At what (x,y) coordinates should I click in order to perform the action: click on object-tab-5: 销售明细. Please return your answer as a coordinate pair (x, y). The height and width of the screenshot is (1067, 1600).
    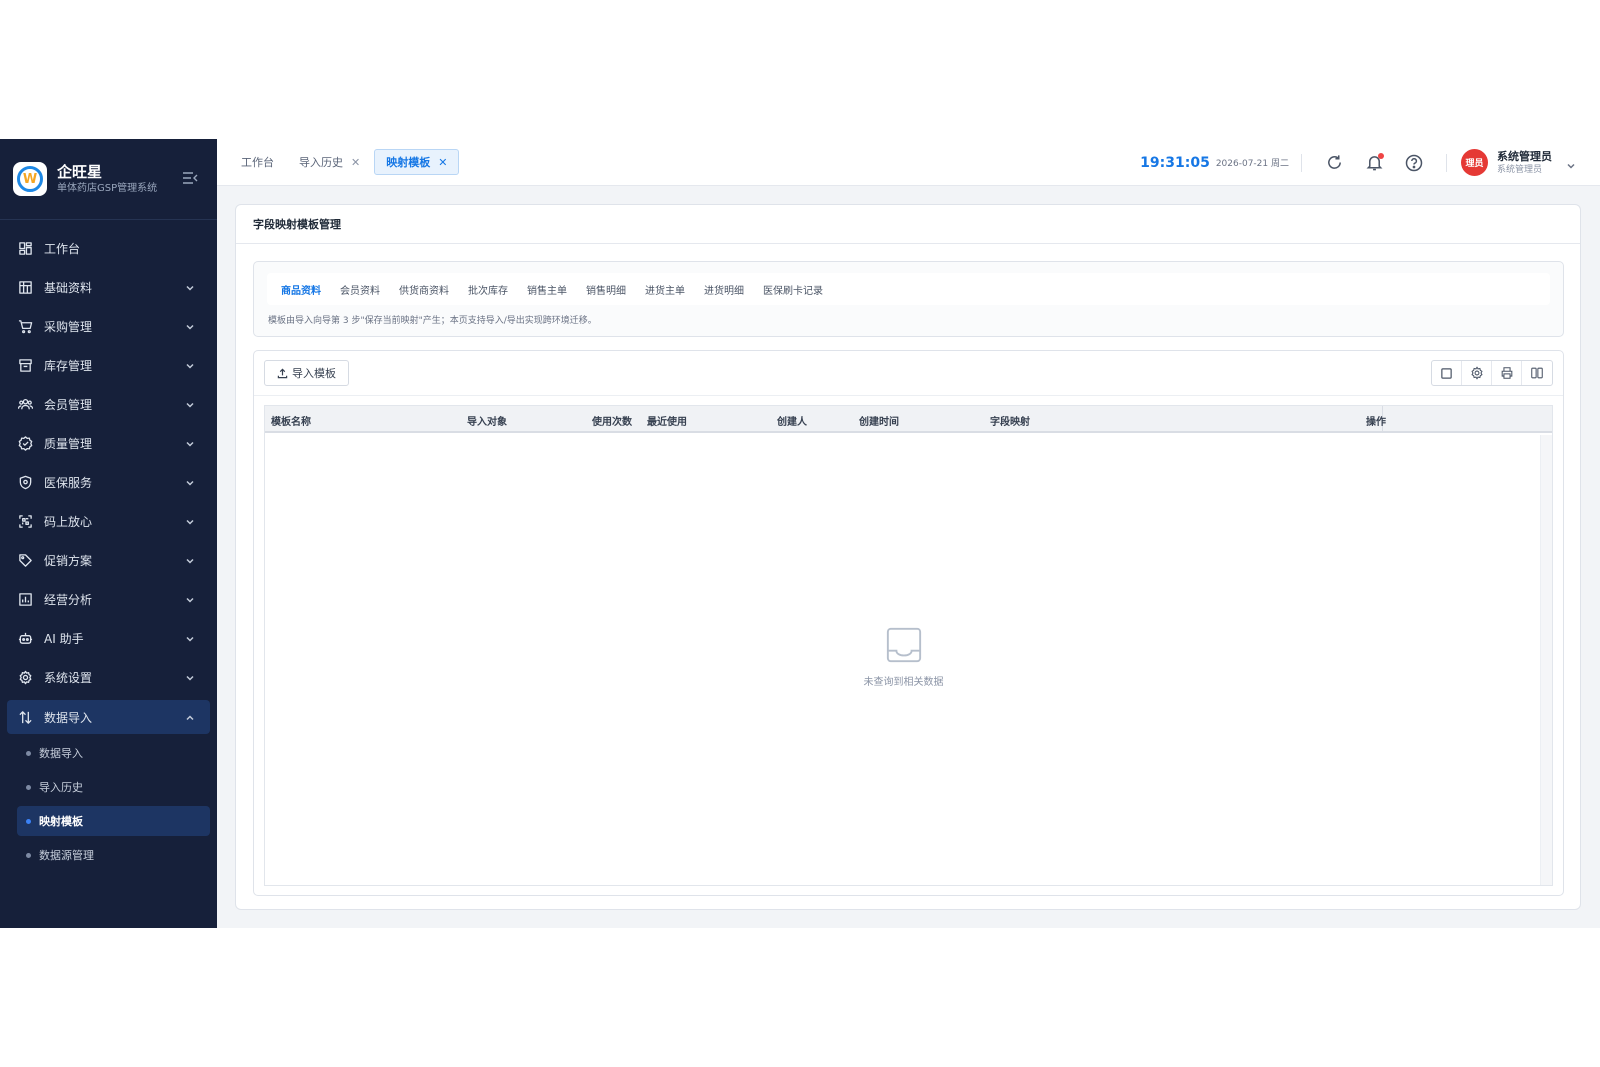
    Looking at the image, I should click on (606, 289).